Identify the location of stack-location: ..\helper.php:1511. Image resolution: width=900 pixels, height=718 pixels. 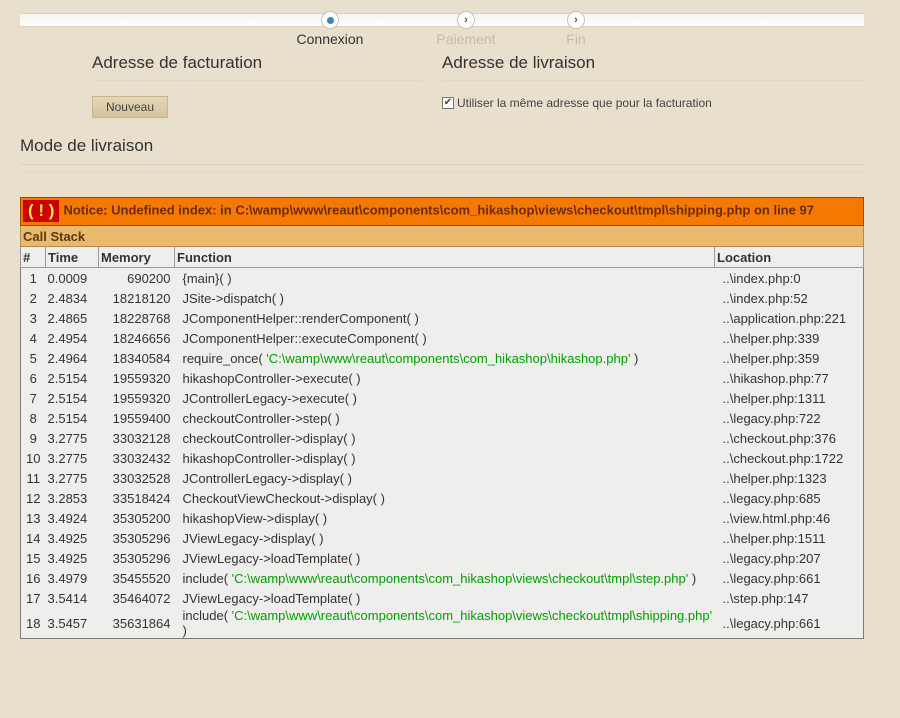
(774, 538).